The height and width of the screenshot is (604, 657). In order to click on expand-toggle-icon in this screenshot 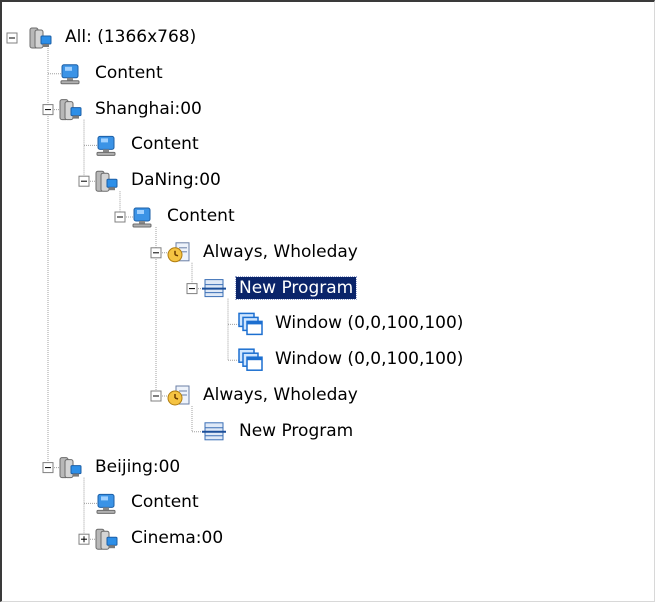, I will do `click(84, 539)`.